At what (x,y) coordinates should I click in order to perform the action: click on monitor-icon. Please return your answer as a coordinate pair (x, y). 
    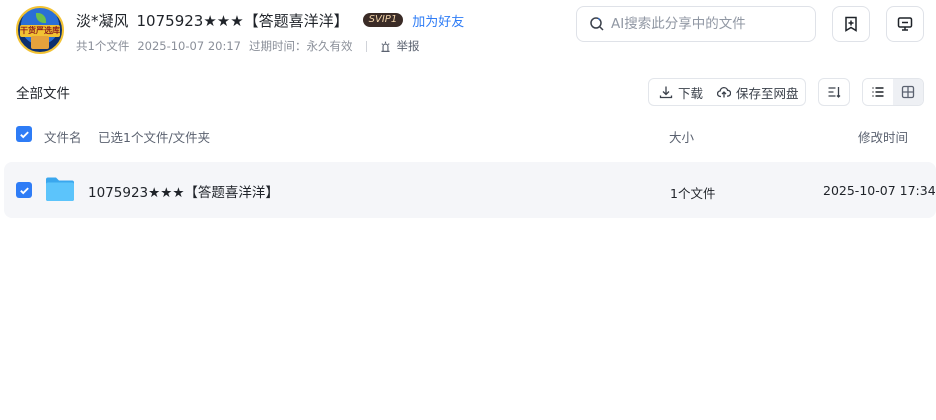
    Looking at the image, I should click on (905, 24).